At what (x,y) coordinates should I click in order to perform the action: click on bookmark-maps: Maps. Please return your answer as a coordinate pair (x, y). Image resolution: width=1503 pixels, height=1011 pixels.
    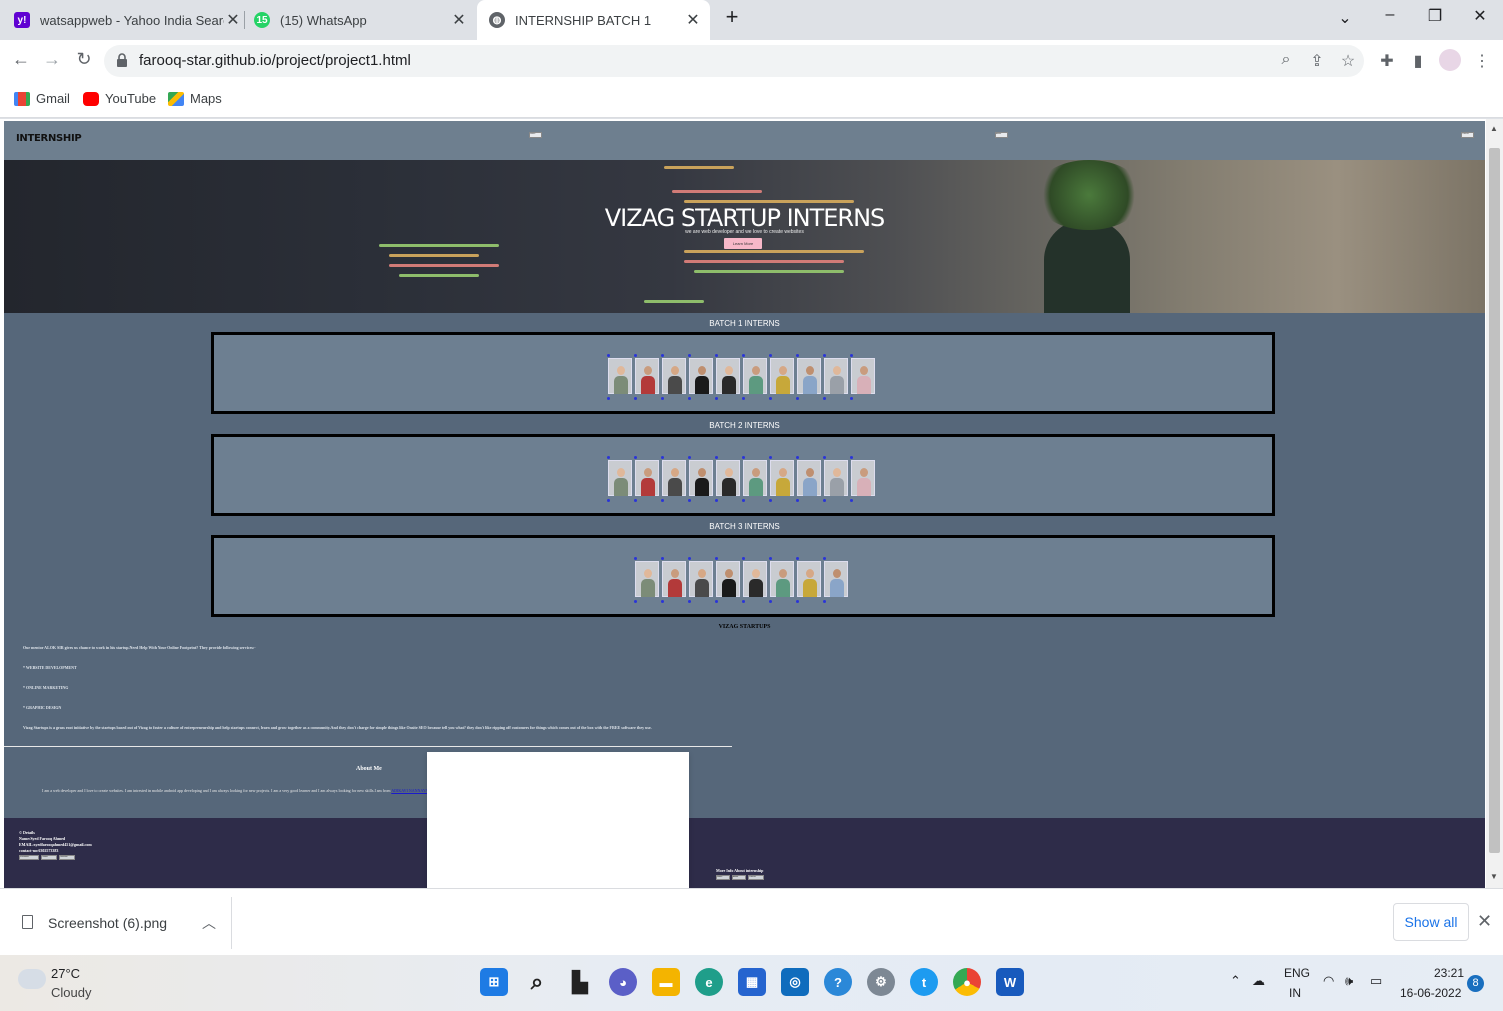
    Looking at the image, I should click on (195, 98).